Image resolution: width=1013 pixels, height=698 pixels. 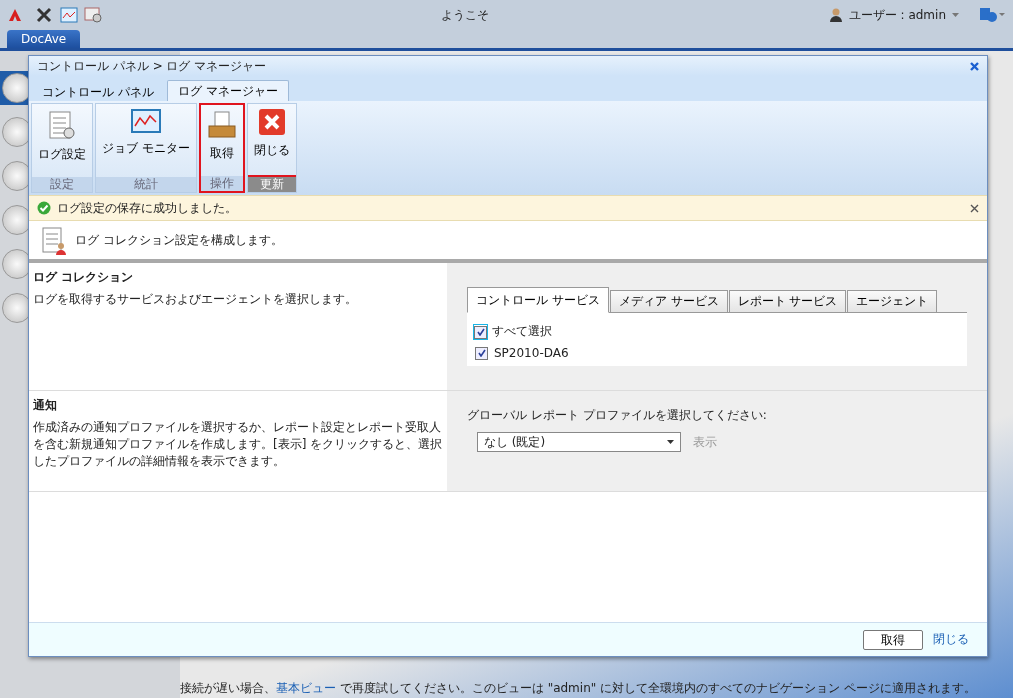 What do you see at coordinates (44, 208) in the screenshot?
I see `check-circle-icon` at bounding box center [44, 208].